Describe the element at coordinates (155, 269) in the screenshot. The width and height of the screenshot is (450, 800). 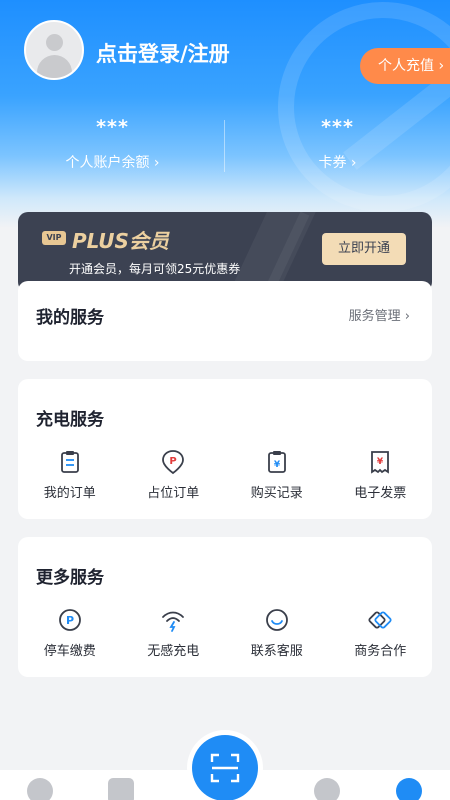
I see `plus-subtitle: 开通会员，每月可领25元优惠券` at that location.